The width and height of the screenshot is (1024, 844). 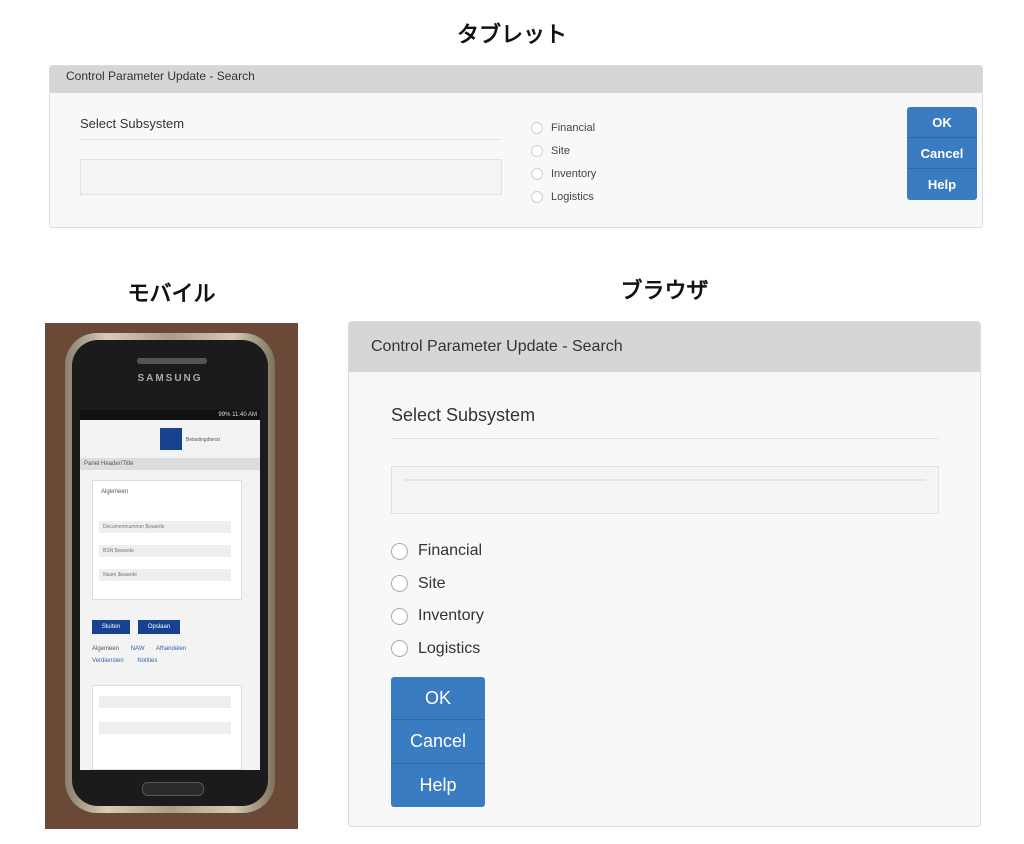 What do you see at coordinates (511, 35) in the screenshot?
I see `caption-tablet: タブレット` at bounding box center [511, 35].